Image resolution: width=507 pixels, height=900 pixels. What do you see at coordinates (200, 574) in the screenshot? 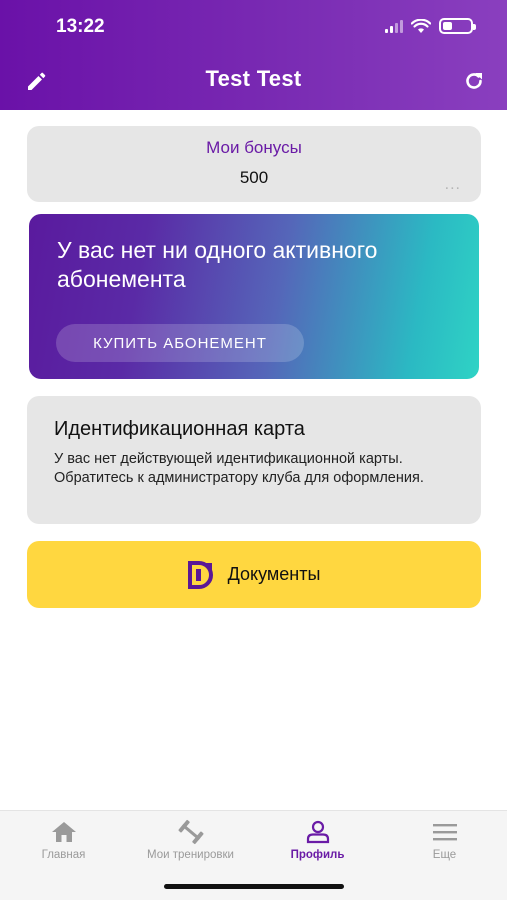
I see `documents-icon` at bounding box center [200, 574].